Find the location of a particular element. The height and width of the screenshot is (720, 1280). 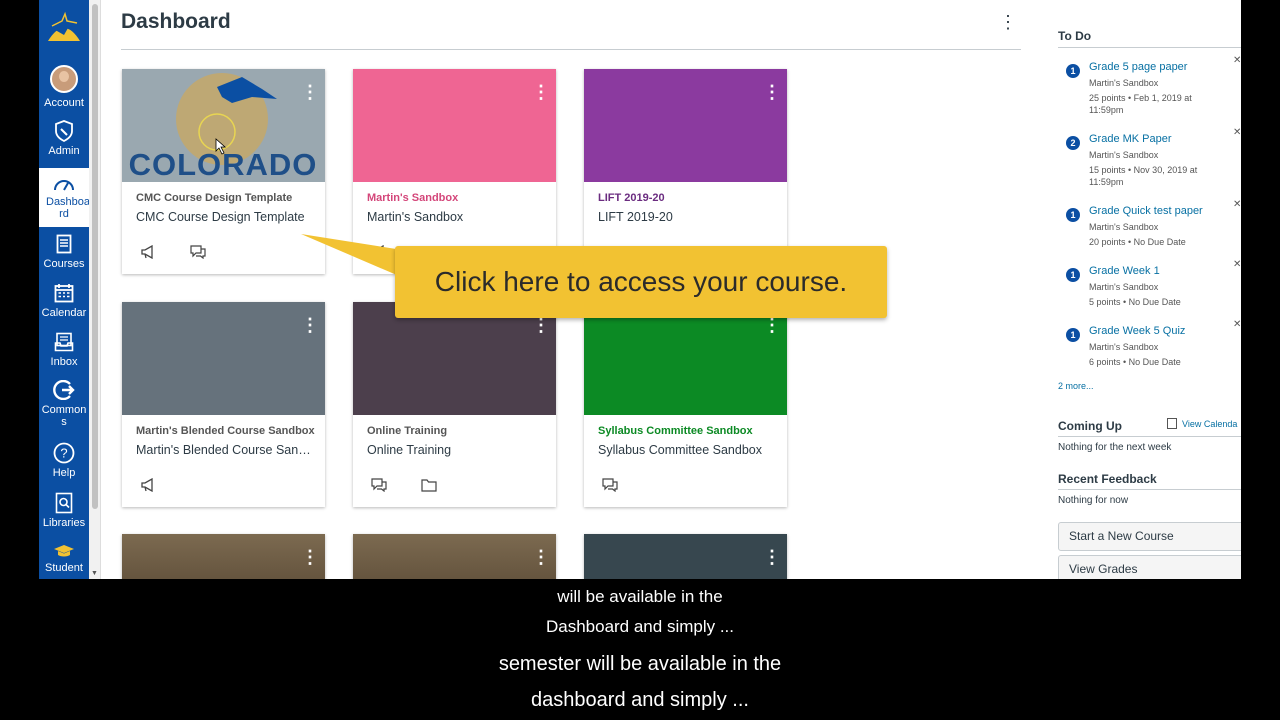

nav-help: ? Help is located at coordinates (64, 460).